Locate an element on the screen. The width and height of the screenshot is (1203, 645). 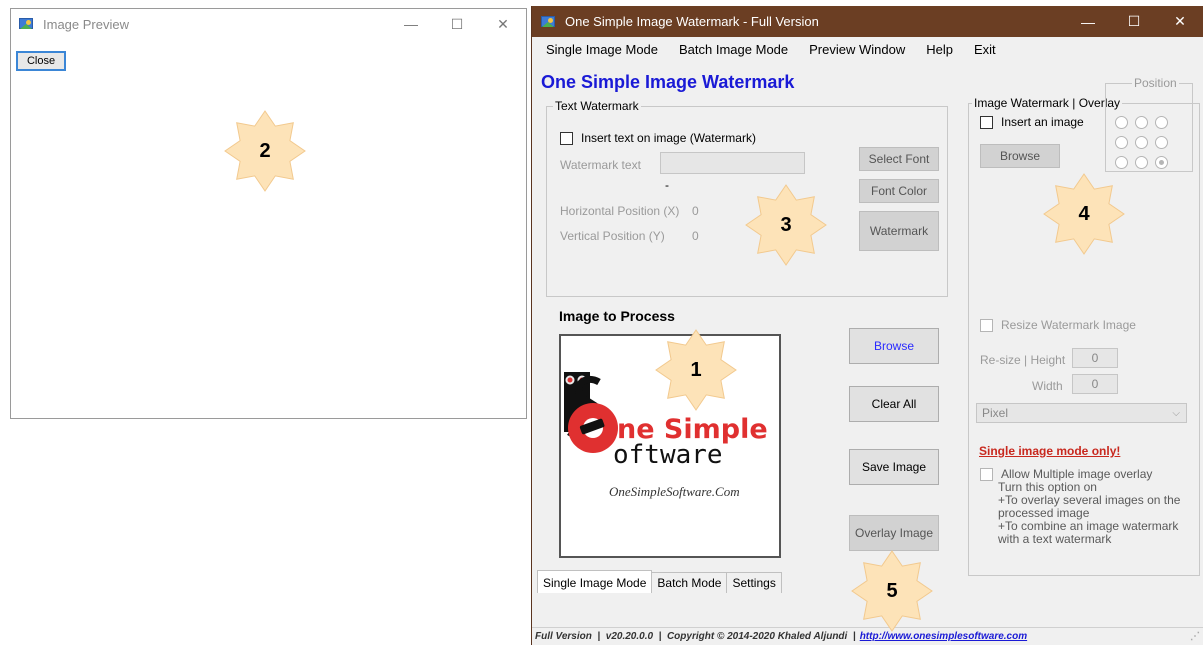
insert-text-option: Insert text on image (Watermark) is located at coordinates (658, 138).